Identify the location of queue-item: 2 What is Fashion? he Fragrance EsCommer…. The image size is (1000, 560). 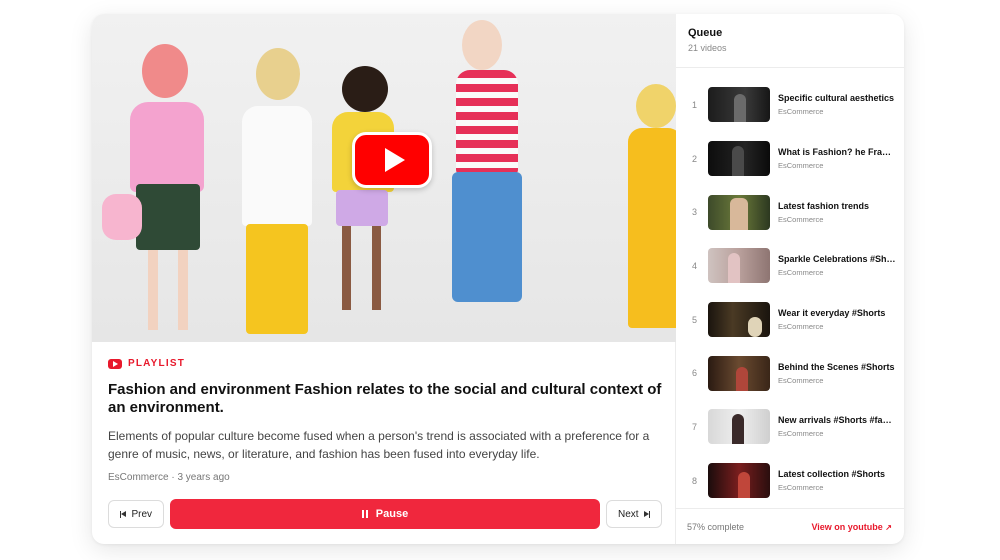
(790, 159).